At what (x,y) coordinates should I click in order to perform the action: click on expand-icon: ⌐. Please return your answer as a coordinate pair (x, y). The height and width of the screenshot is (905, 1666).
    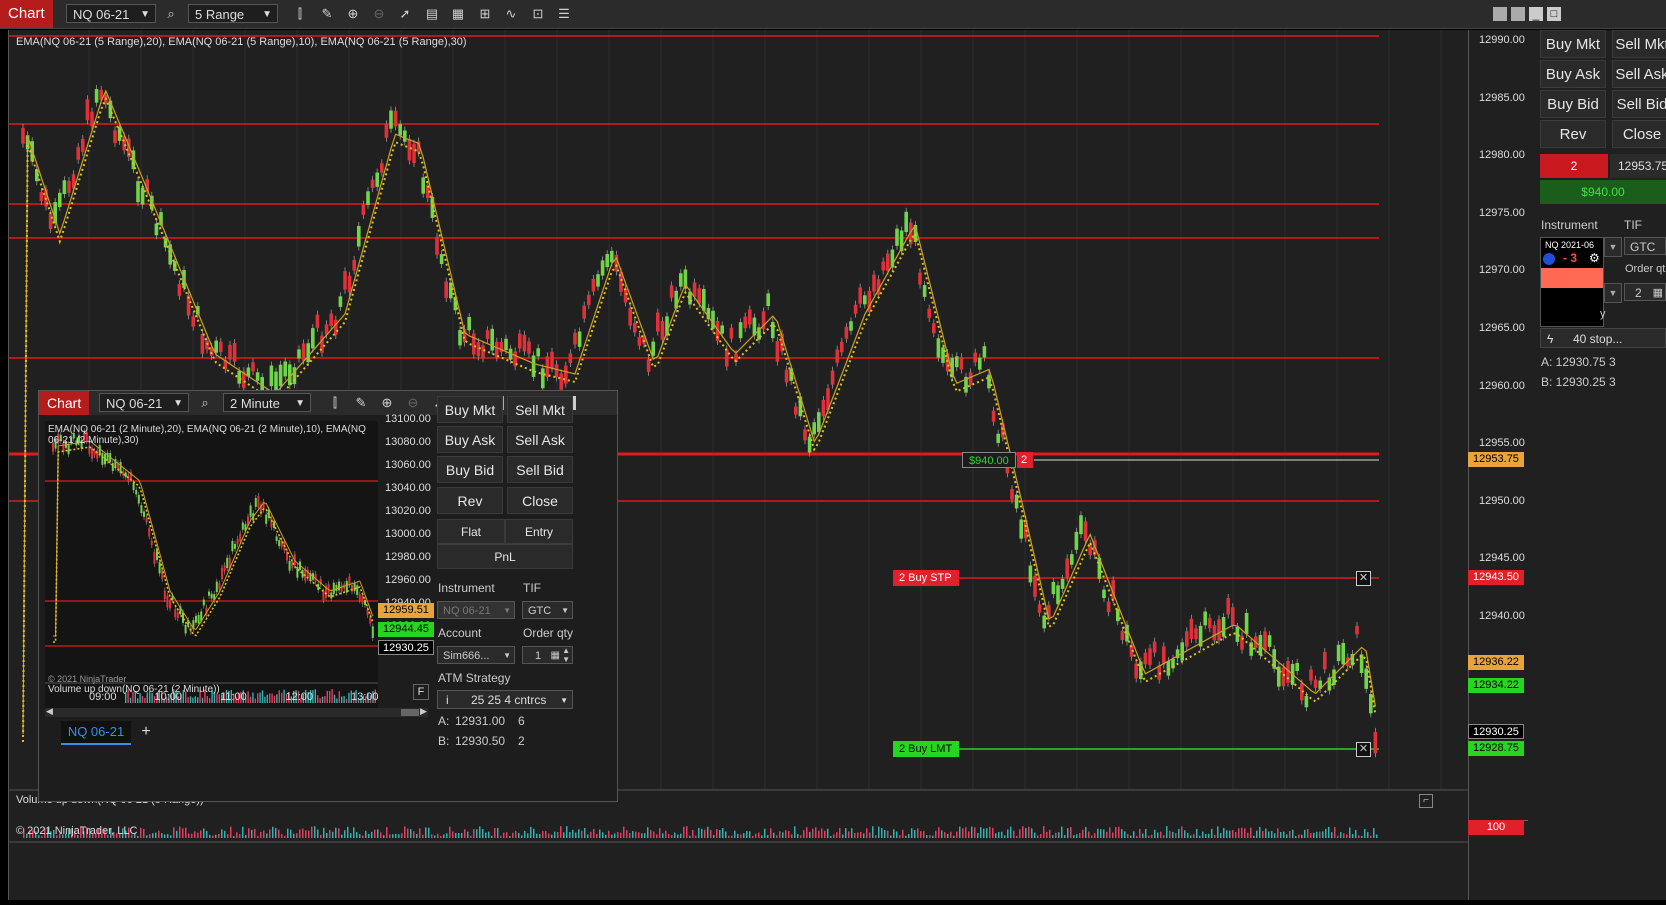
    Looking at the image, I should click on (1426, 801).